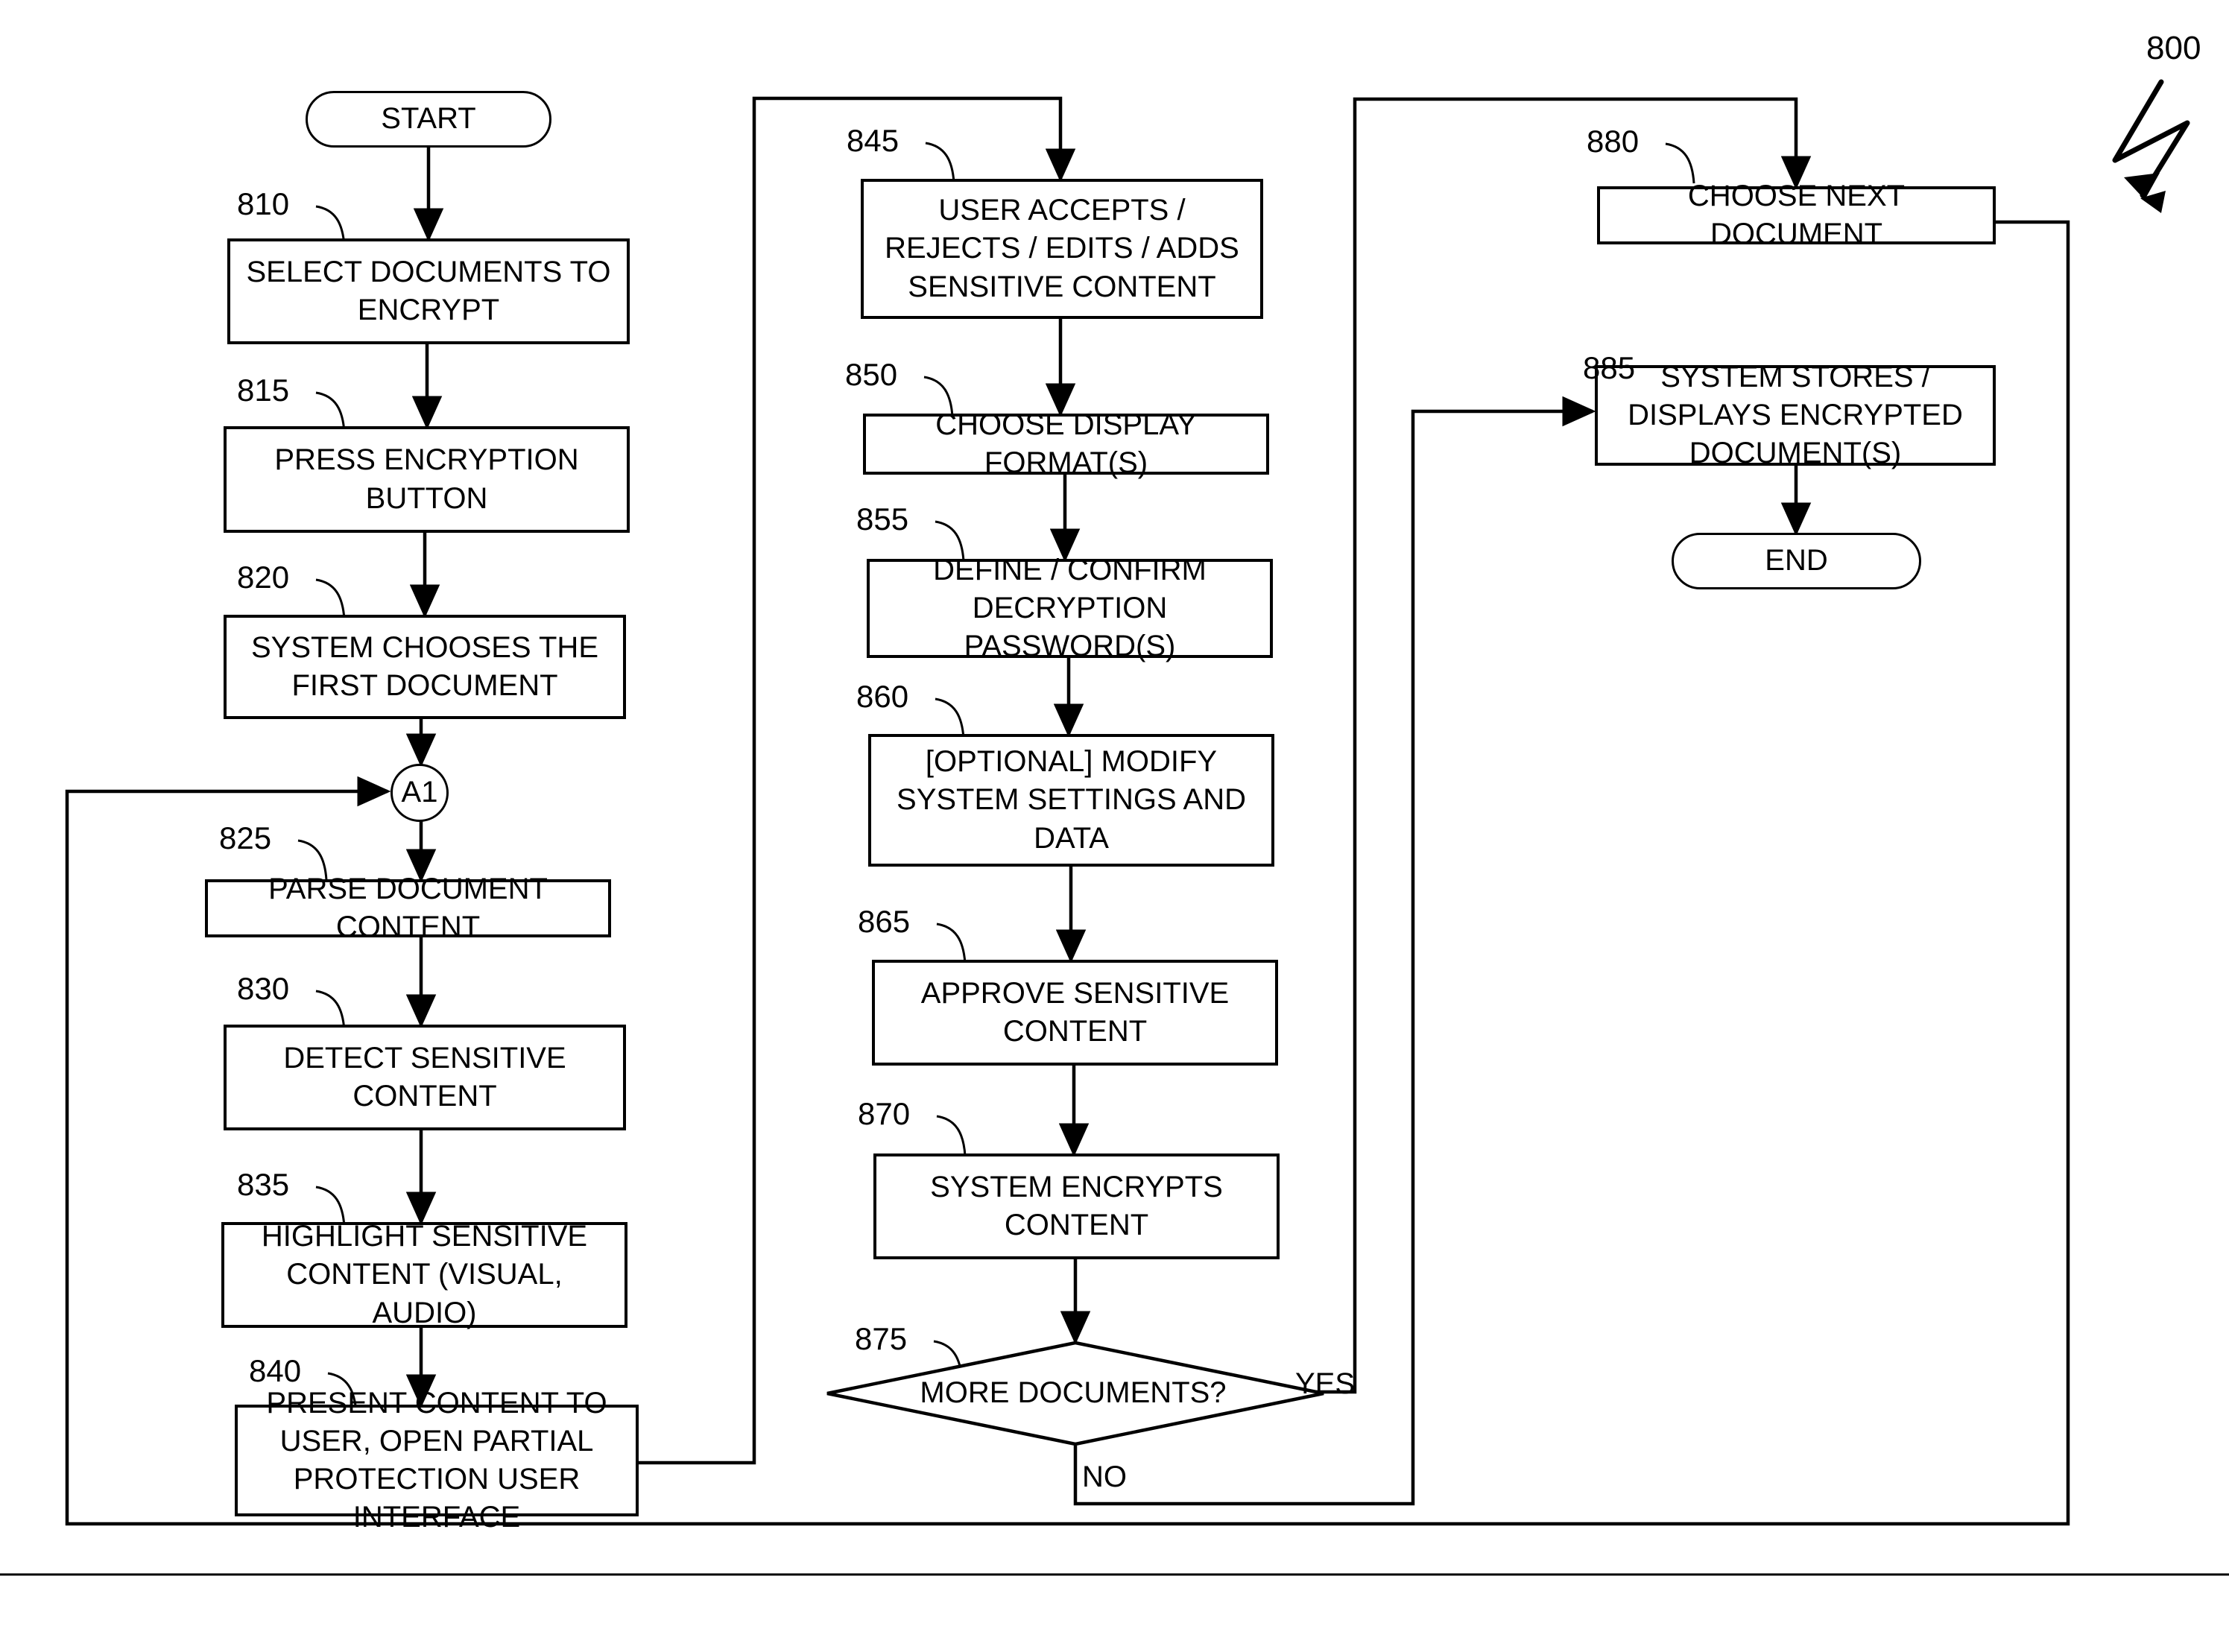  Describe the element at coordinates (420, 793) in the screenshot. I see `connector-a1: A1` at that location.